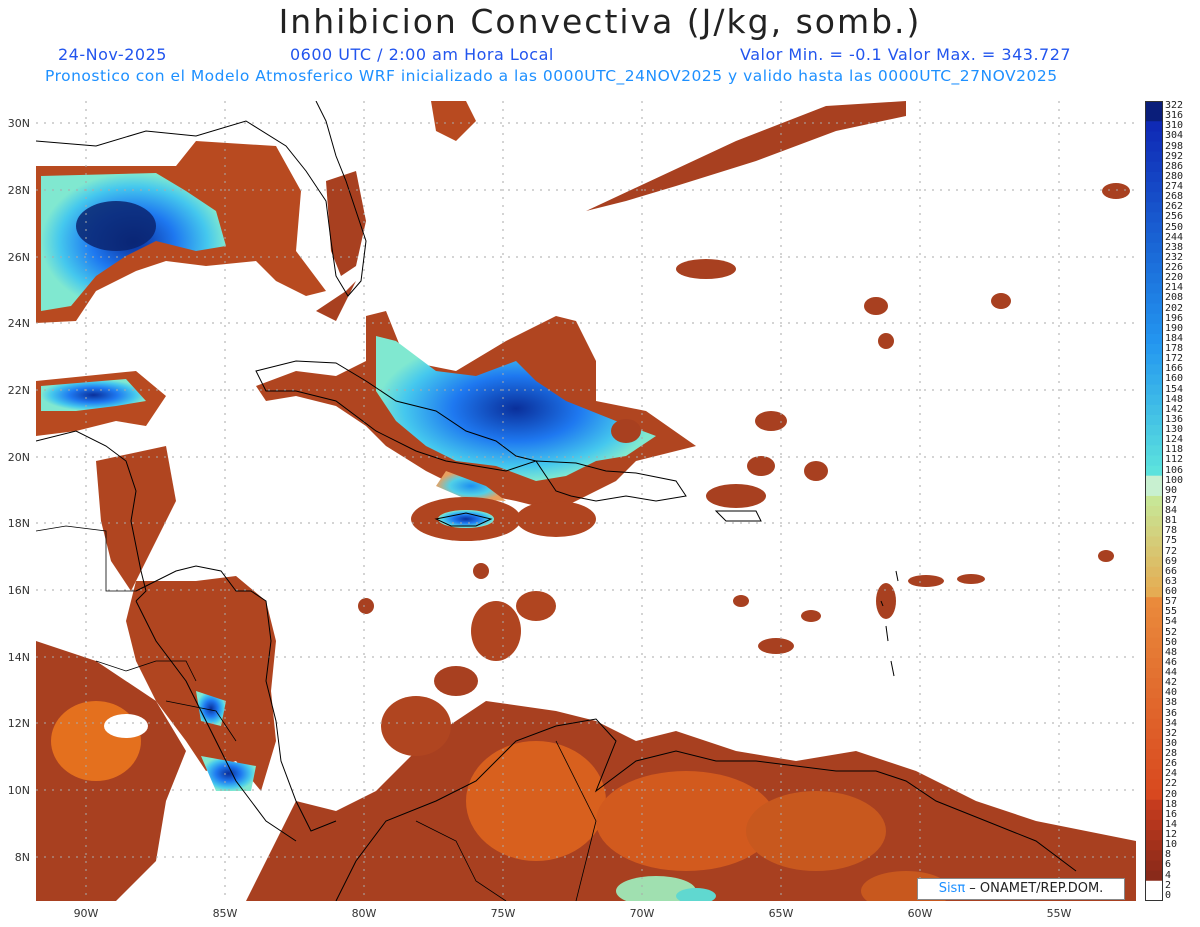  Describe the element at coordinates (18, 523) in the screenshot. I see `lat-label: 18N` at that location.